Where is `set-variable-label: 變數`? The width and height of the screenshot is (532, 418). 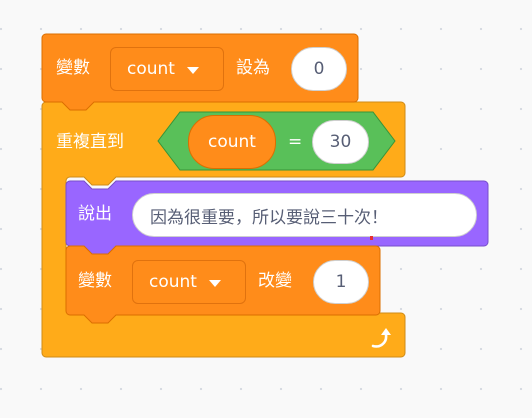 set-variable-label: 變數 is located at coordinates (73, 68).